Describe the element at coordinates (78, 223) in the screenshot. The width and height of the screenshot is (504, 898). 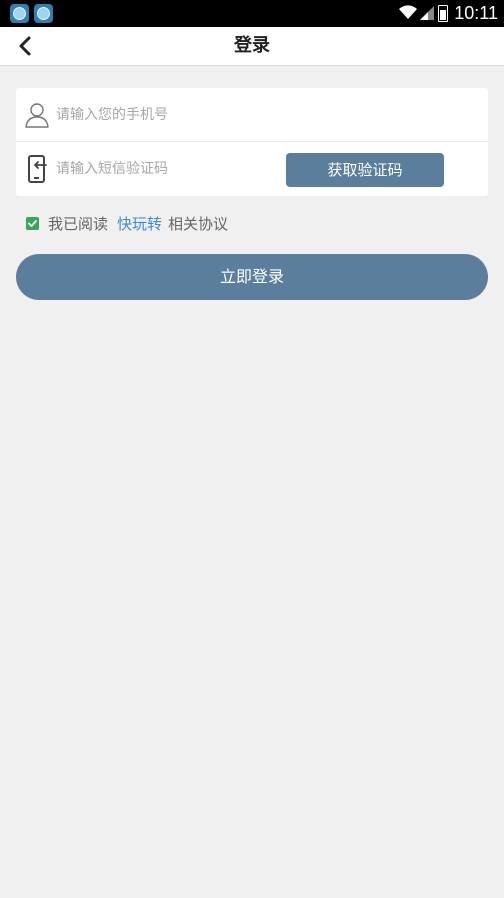
I see `agreement-prefix: 我已阅读` at that location.